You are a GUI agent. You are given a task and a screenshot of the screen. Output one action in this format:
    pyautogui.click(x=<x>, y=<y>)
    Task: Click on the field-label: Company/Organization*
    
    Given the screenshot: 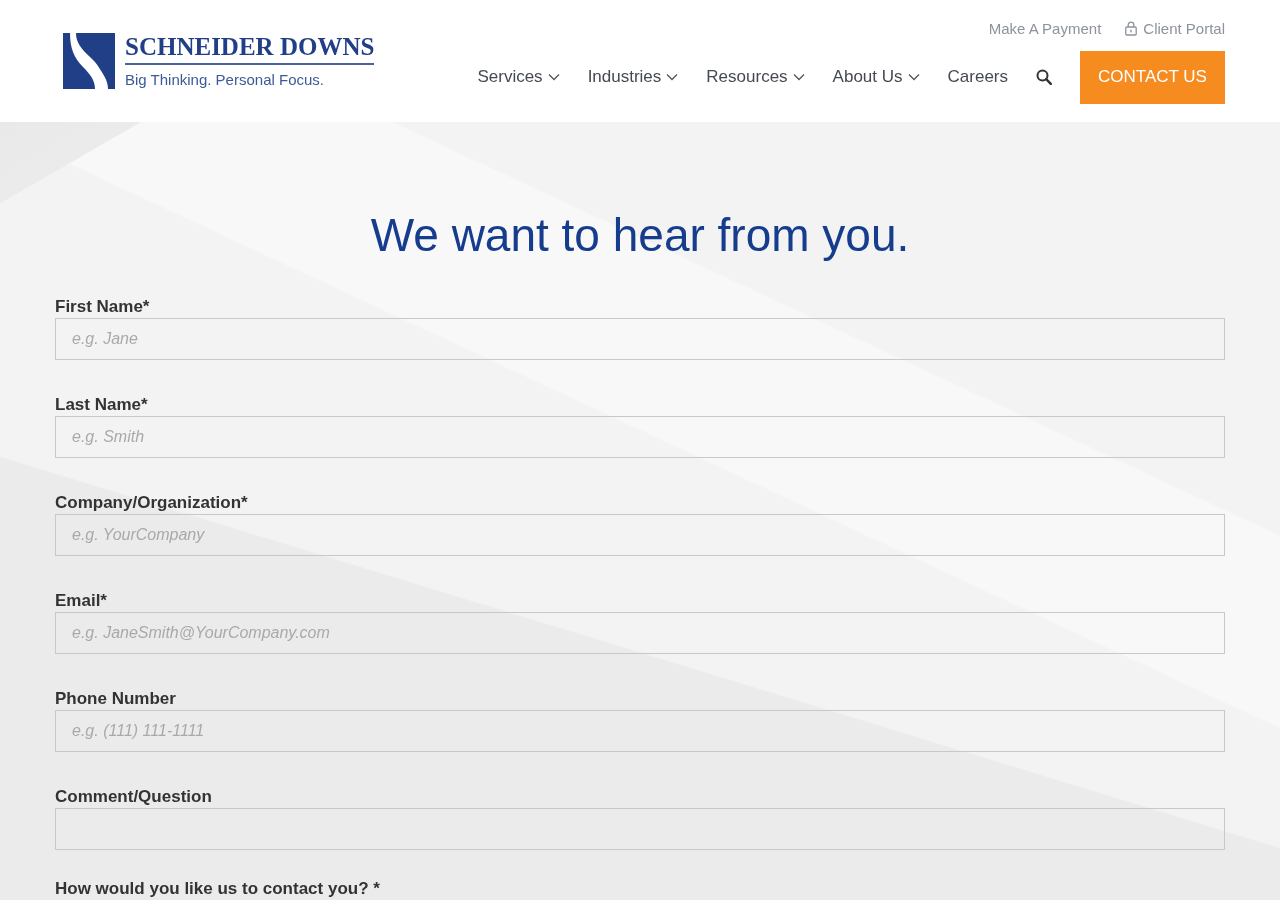 What is the action you would take?
    pyautogui.click(x=151, y=503)
    